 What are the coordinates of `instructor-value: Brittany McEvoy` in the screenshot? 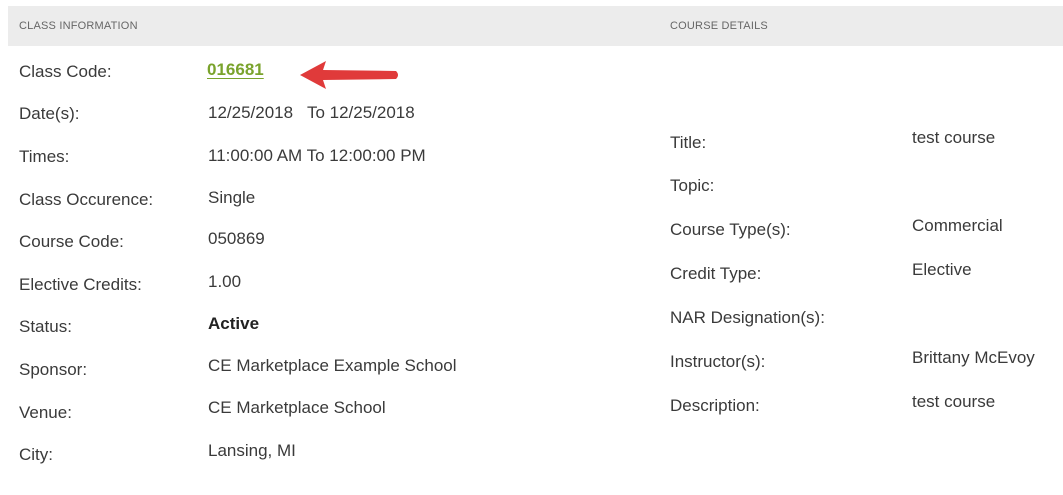 It's located at (973, 357).